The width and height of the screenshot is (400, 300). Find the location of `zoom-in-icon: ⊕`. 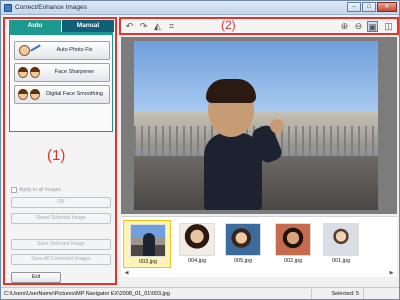

zoom-in-icon: ⊕ is located at coordinates (344, 26).